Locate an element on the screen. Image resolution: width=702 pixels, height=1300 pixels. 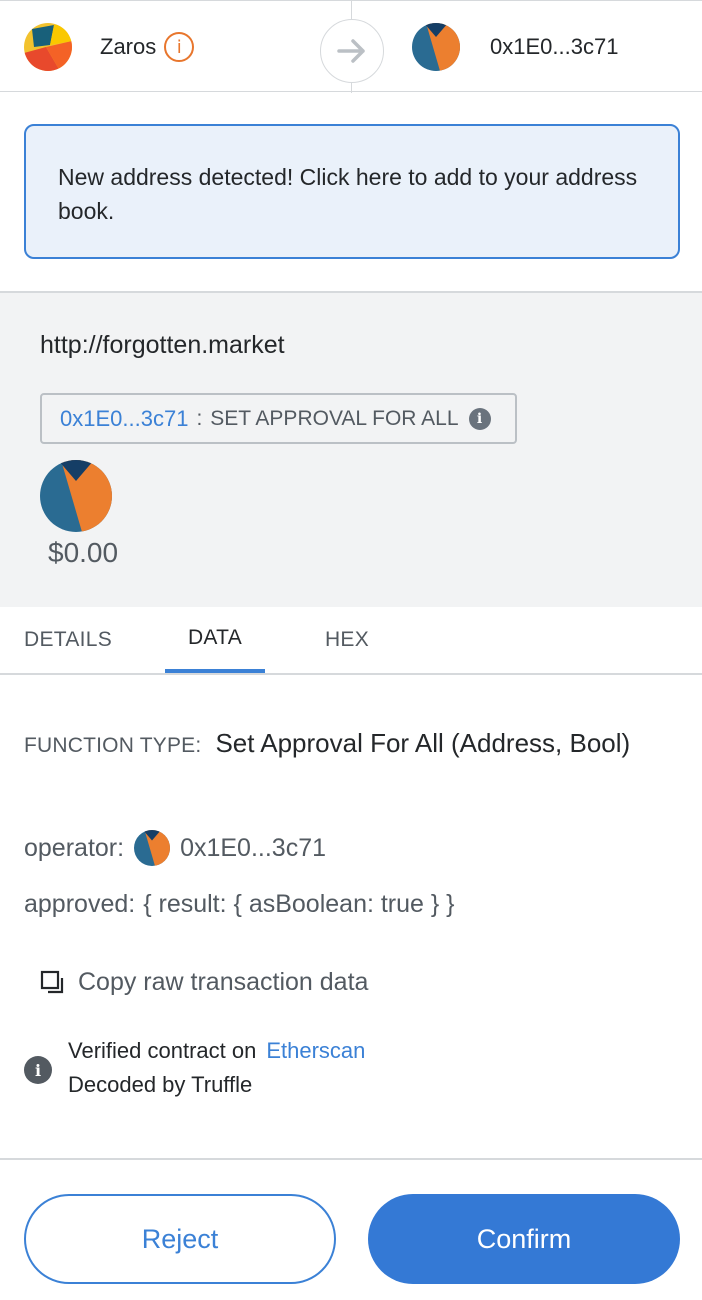
decoded-by-text: Decoded by Truffle is located at coordinates (160, 1084).